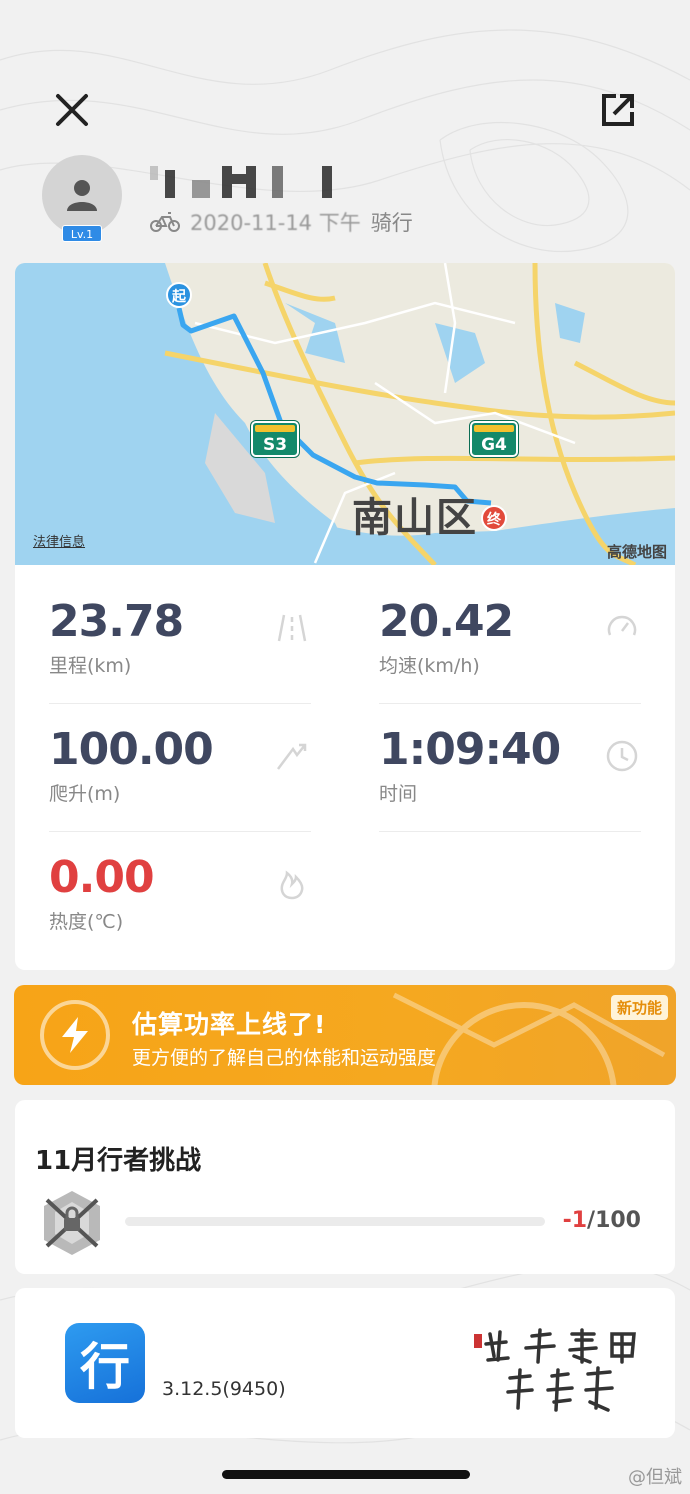 The height and width of the screenshot is (1494, 690). What do you see at coordinates (345, 1187) in the screenshot?
I see `monthly-challenge-card: 11月行者挑战 -1/100` at bounding box center [345, 1187].